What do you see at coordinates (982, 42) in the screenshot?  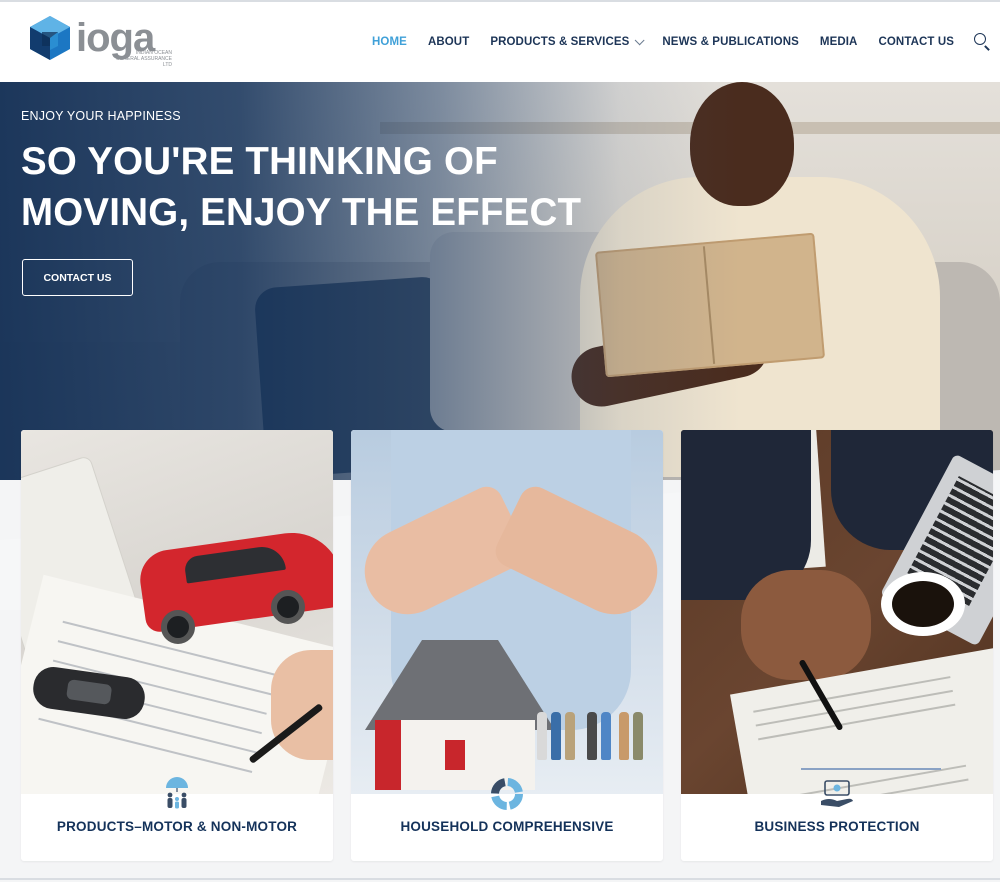 I see `search-icon` at bounding box center [982, 42].